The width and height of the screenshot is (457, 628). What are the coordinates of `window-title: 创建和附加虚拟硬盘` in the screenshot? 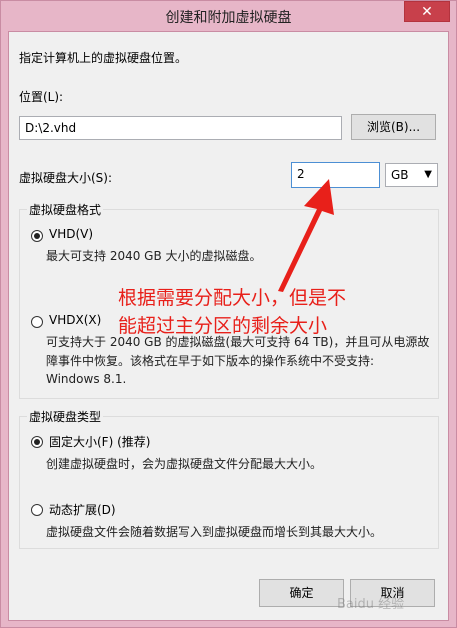 It's located at (228, 18).